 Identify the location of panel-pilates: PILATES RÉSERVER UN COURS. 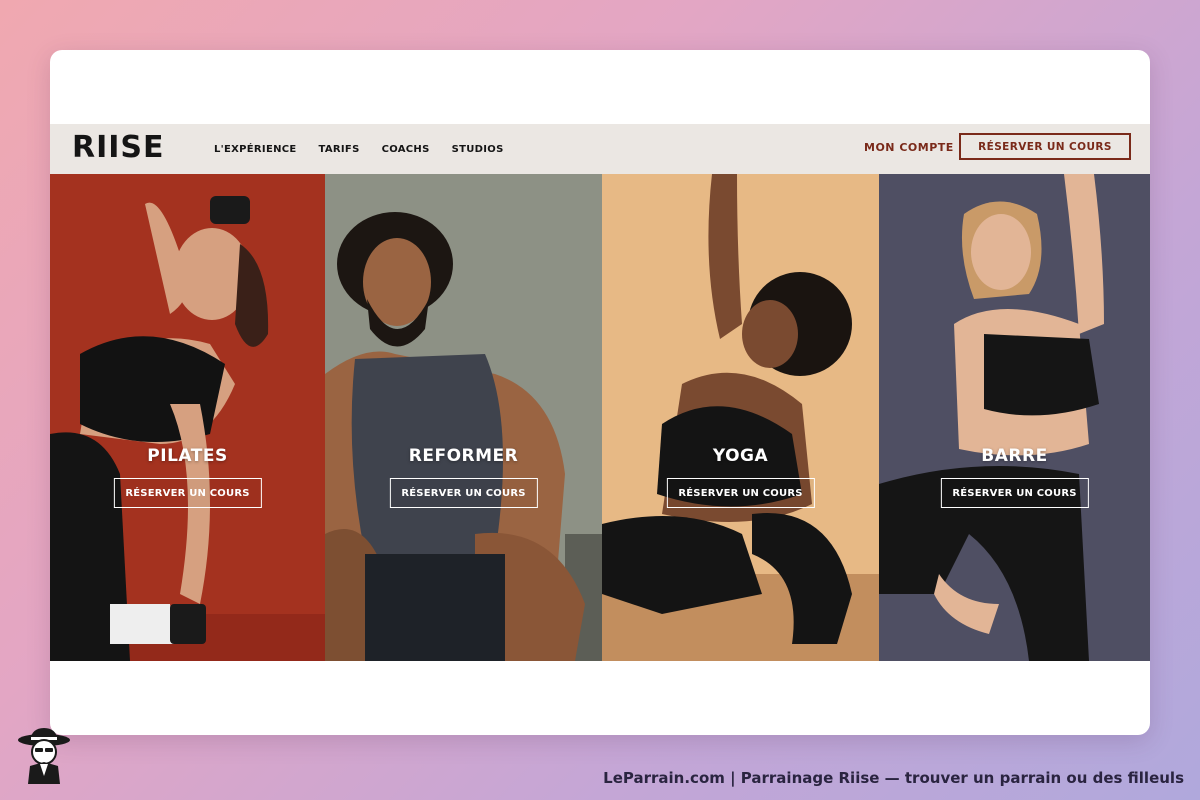
(187, 417).